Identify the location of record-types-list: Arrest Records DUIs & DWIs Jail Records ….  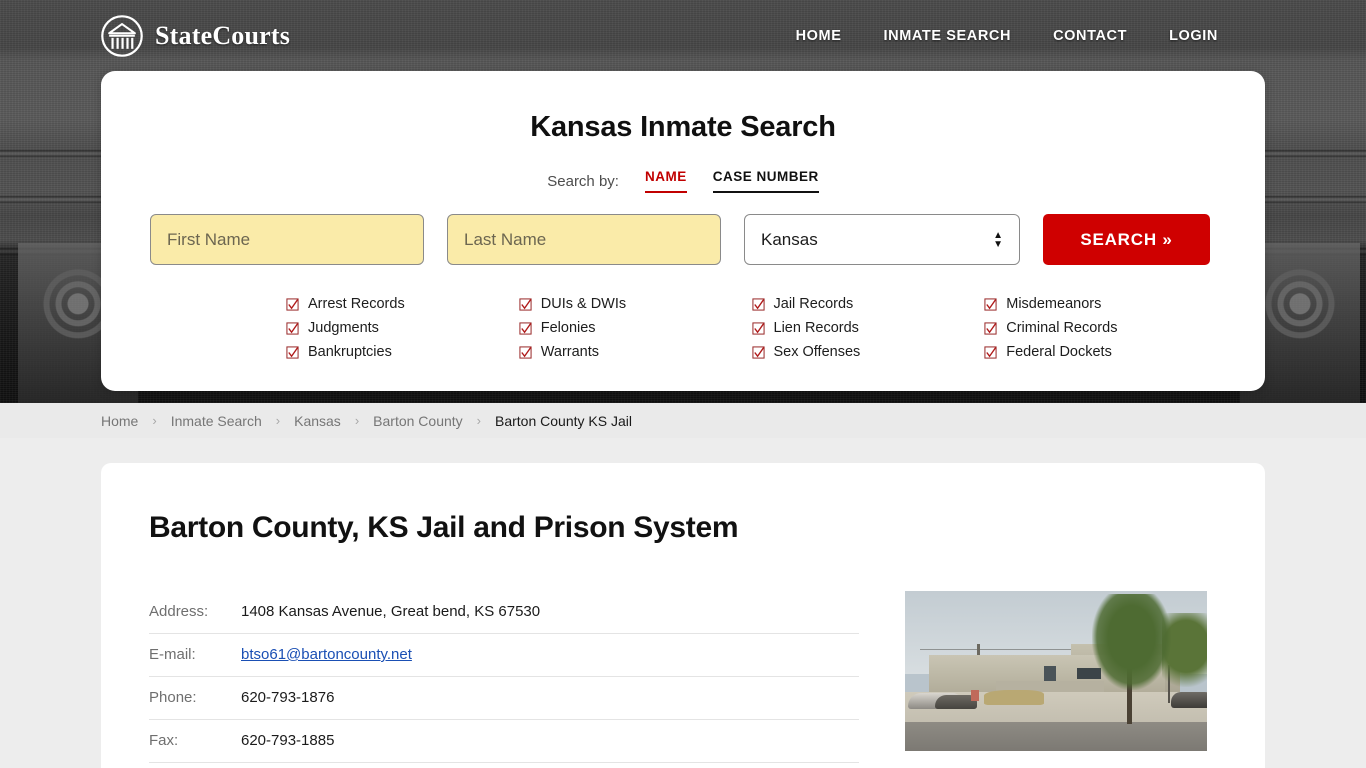
(683, 328).